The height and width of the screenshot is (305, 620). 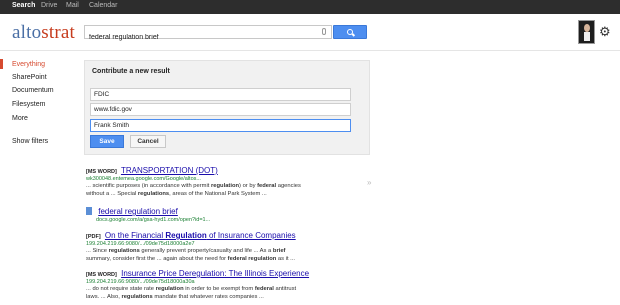 What do you see at coordinates (28, 64) in the screenshot?
I see `sidebar-item-everything: Everything` at bounding box center [28, 64].